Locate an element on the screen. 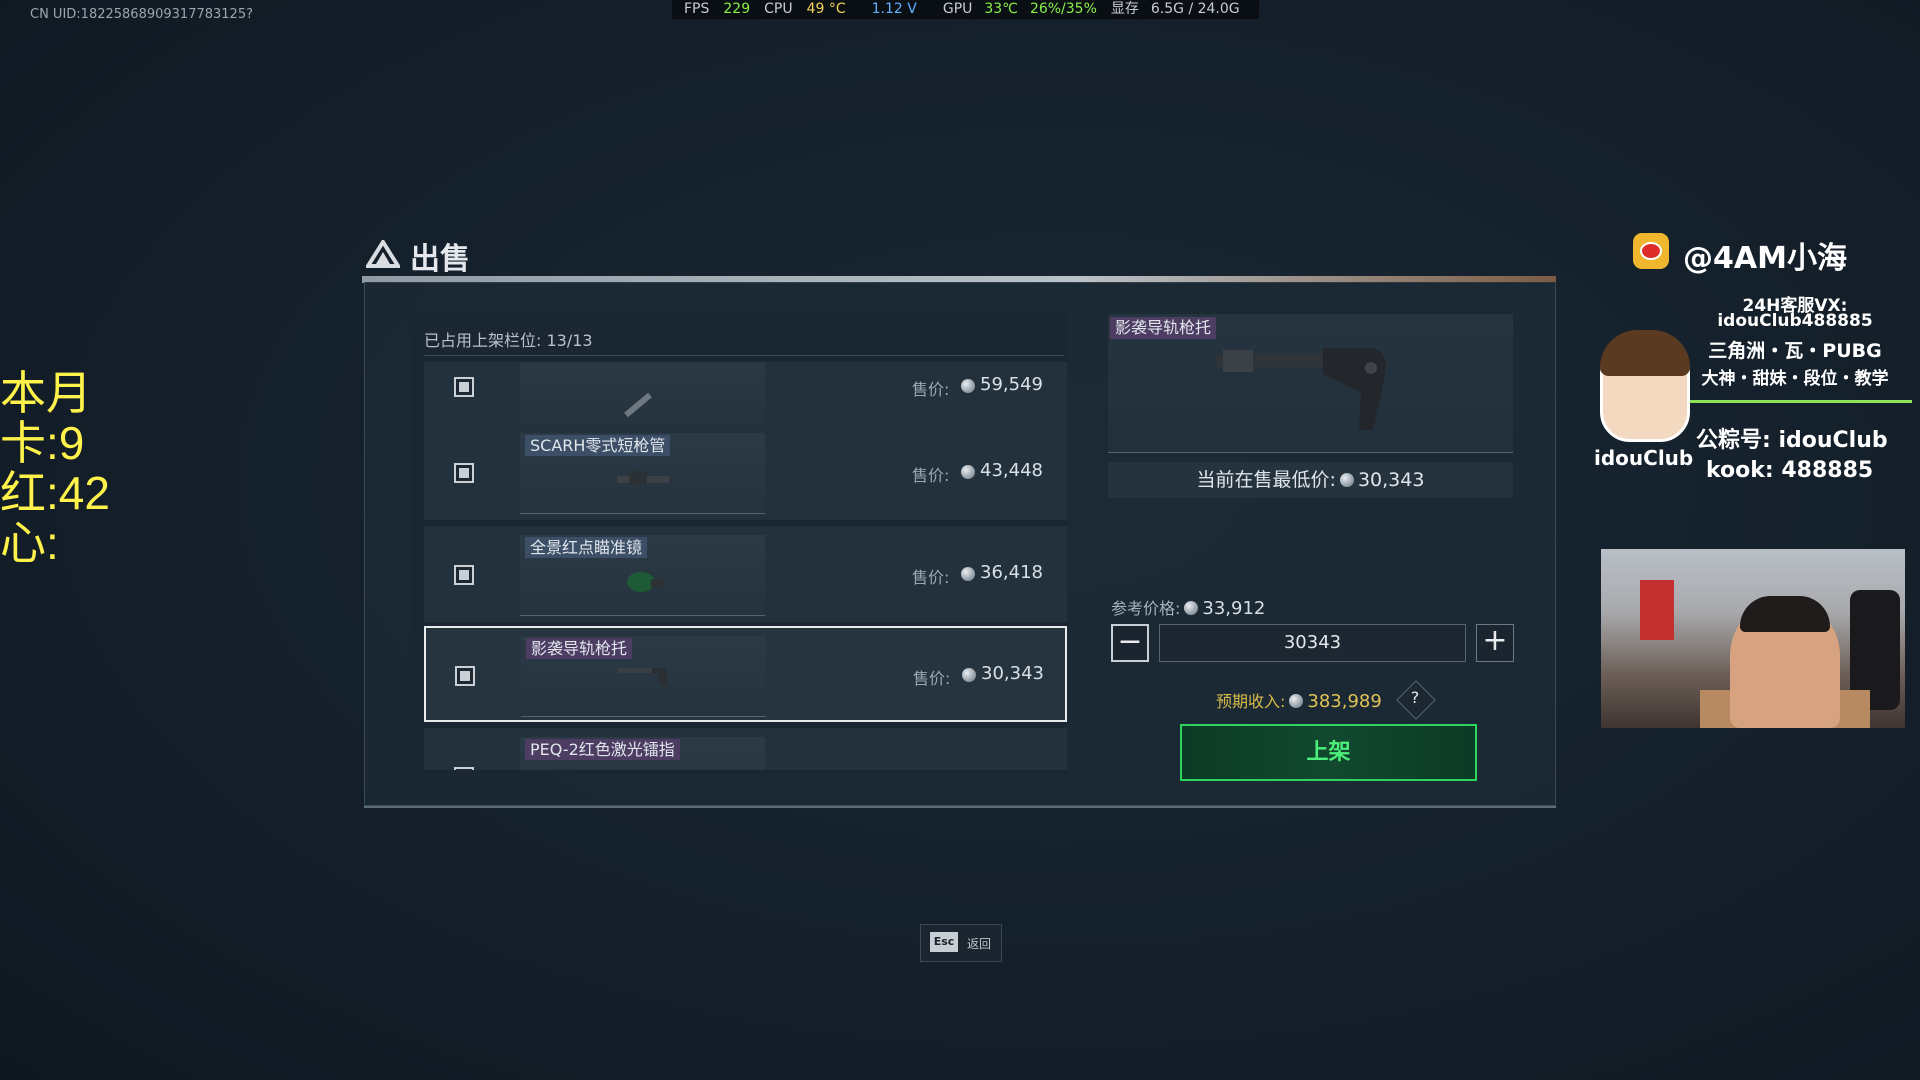 Image resolution: width=1920 pixels, height=1080 pixels. reference-price: 参考价格: 33,912 is located at coordinates (1188, 607).